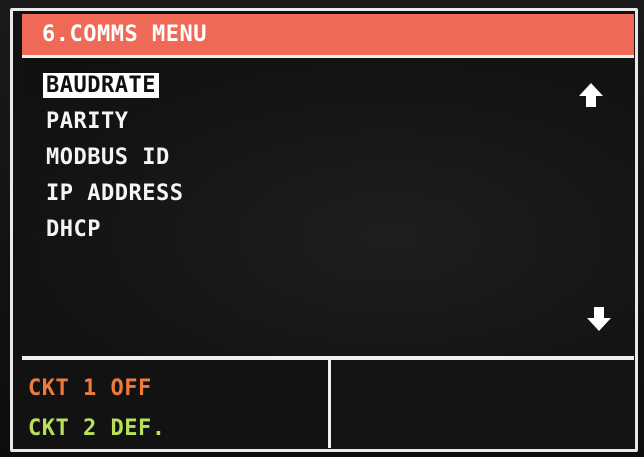  What do you see at coordinates (97, 428) in the screenshot?
I see `circuit-2-status: CKT 2 DEF.` at bounding box center [97, 428].